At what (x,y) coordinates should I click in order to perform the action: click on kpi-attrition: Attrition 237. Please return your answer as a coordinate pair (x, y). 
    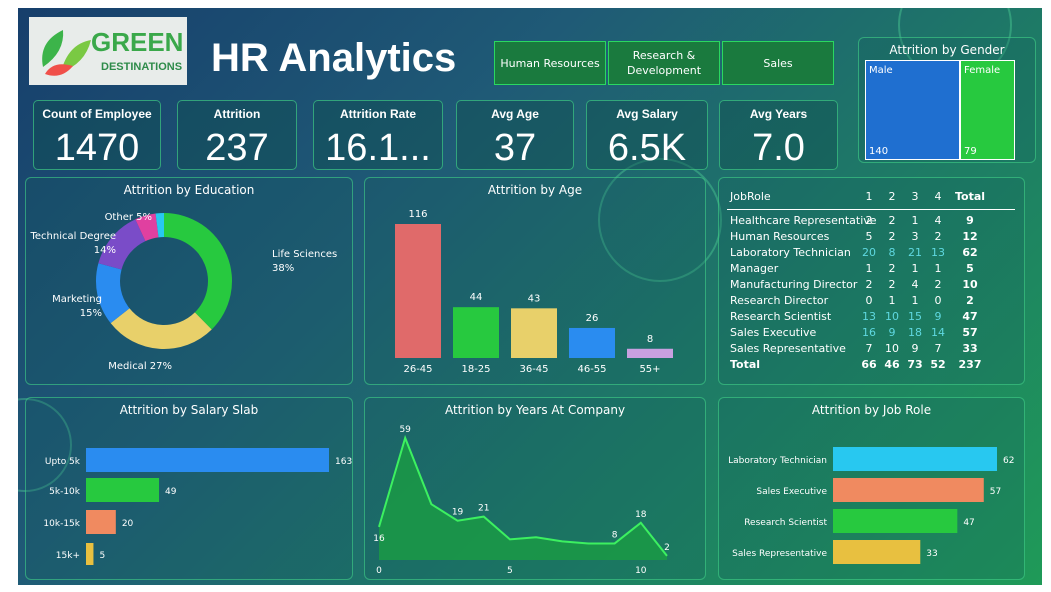
    Looking at the image, I should click on (237, 135).